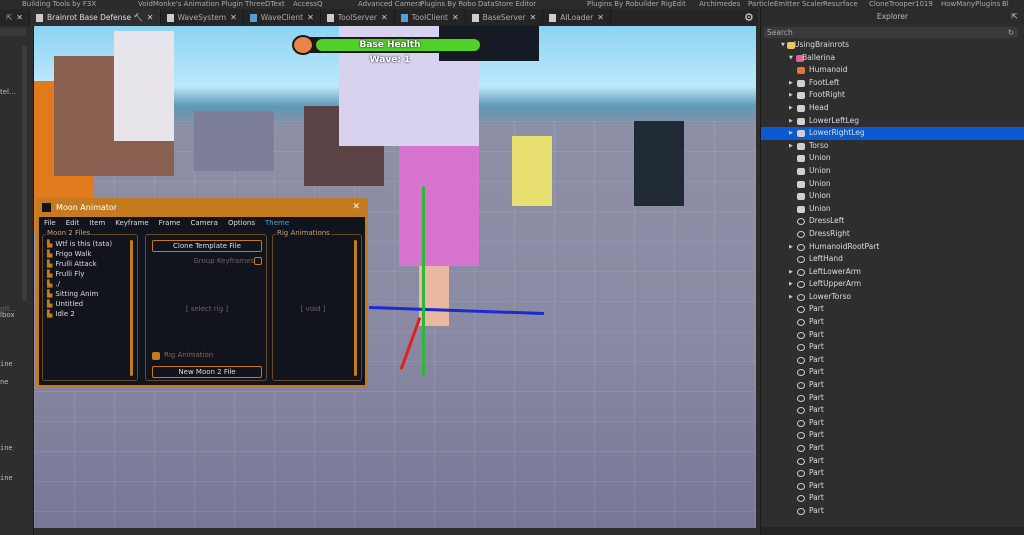 Image resolution: width=1024 pixels, height=535 pixels. Describe the element at coordinates (673, 4) in the screenshot. I see `plugin-button: RigEdit` at that location.